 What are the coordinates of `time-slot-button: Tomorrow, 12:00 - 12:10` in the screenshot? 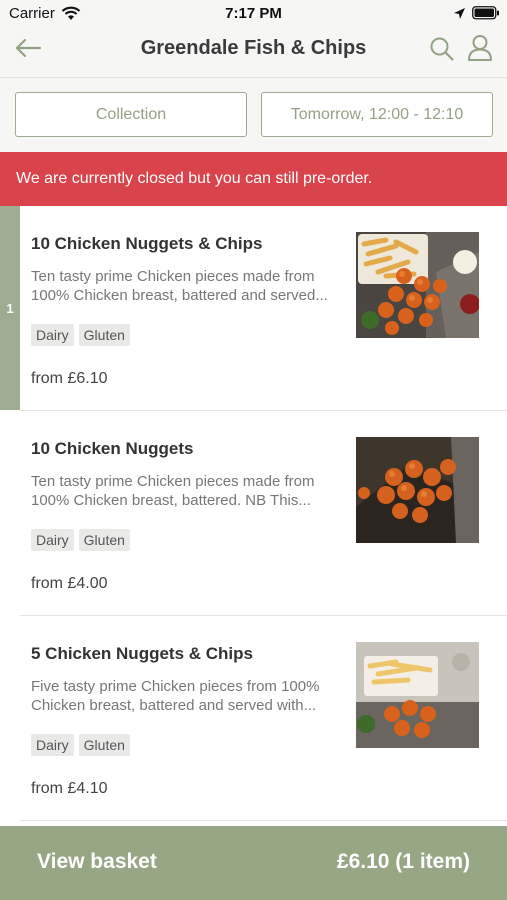 It's located at (377, 114).